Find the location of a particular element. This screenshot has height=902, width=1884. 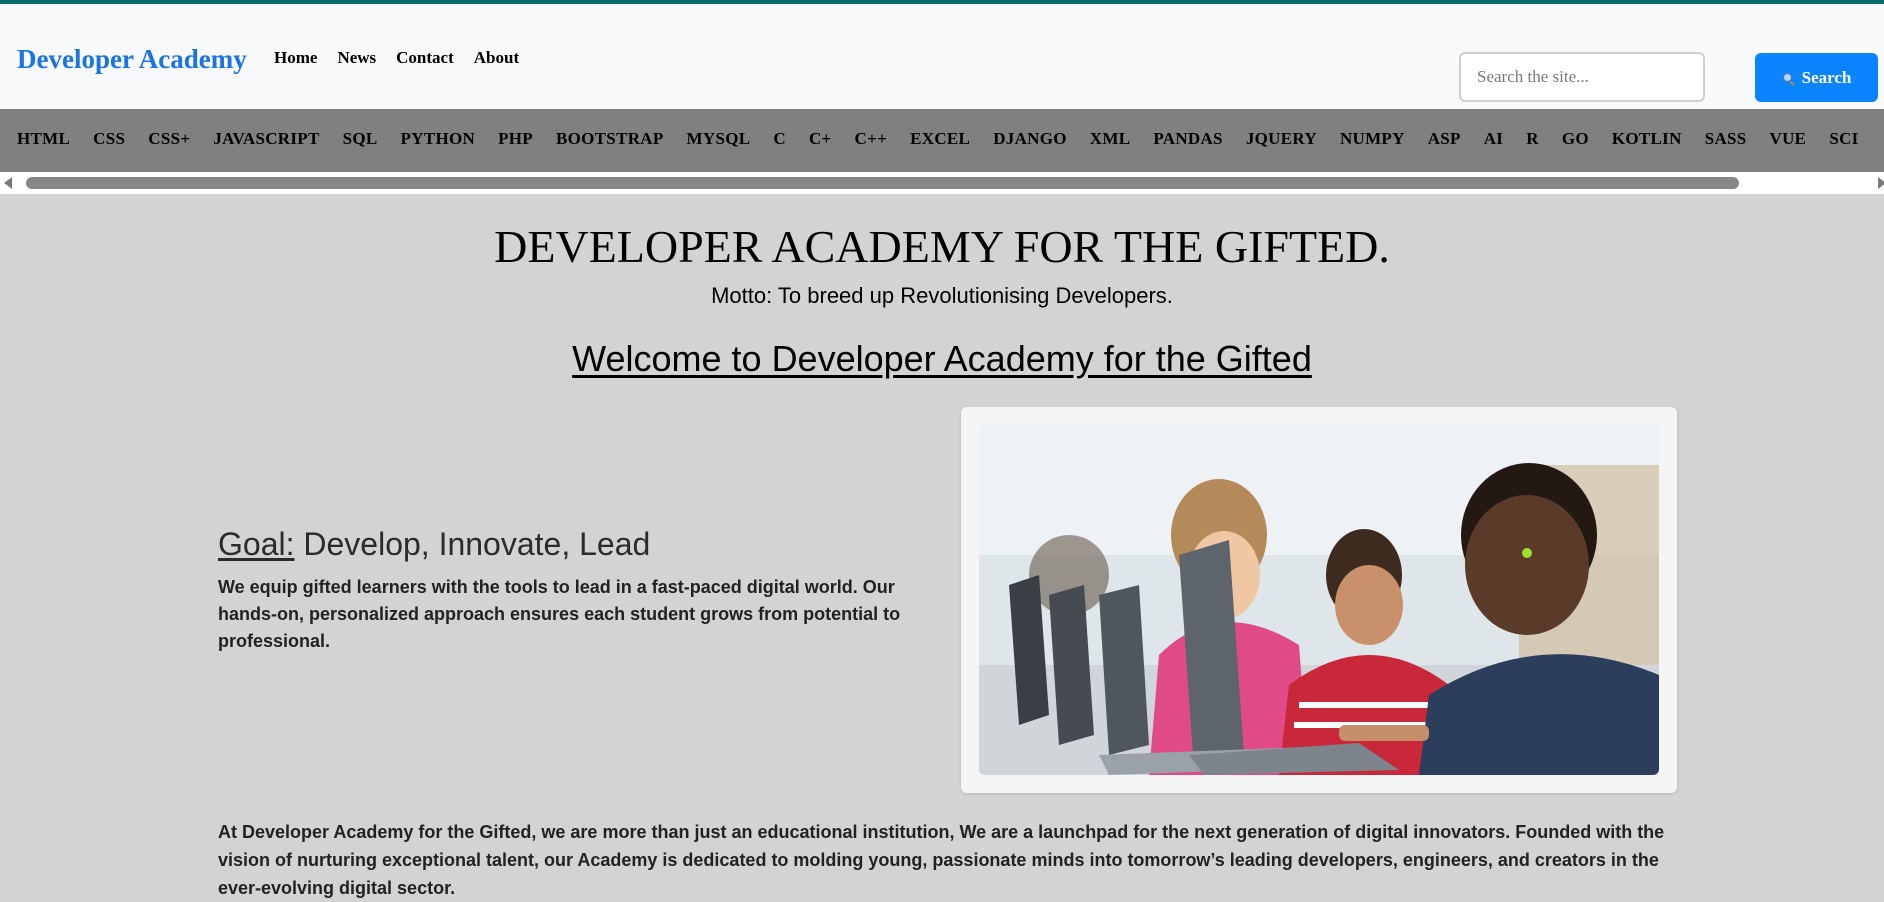

classroom-illustration is located at coordinates (1319, 600).